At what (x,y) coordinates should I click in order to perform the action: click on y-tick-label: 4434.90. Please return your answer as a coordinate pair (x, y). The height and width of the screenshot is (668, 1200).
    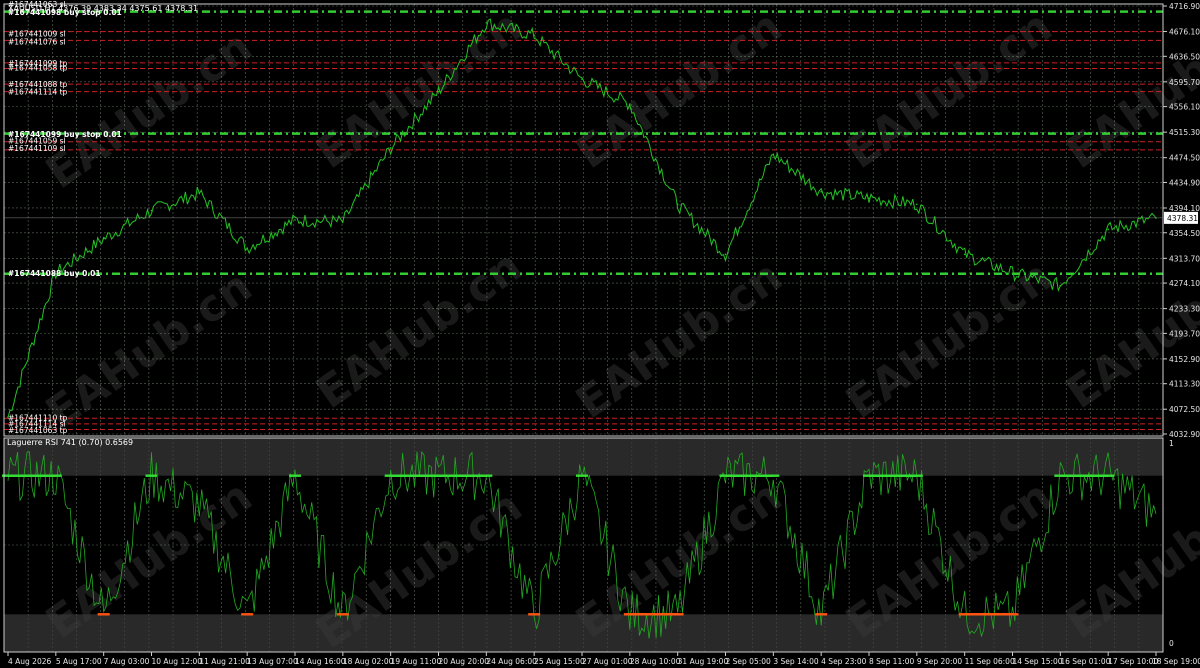
    Looking at the image, I should click on (1184, 182).